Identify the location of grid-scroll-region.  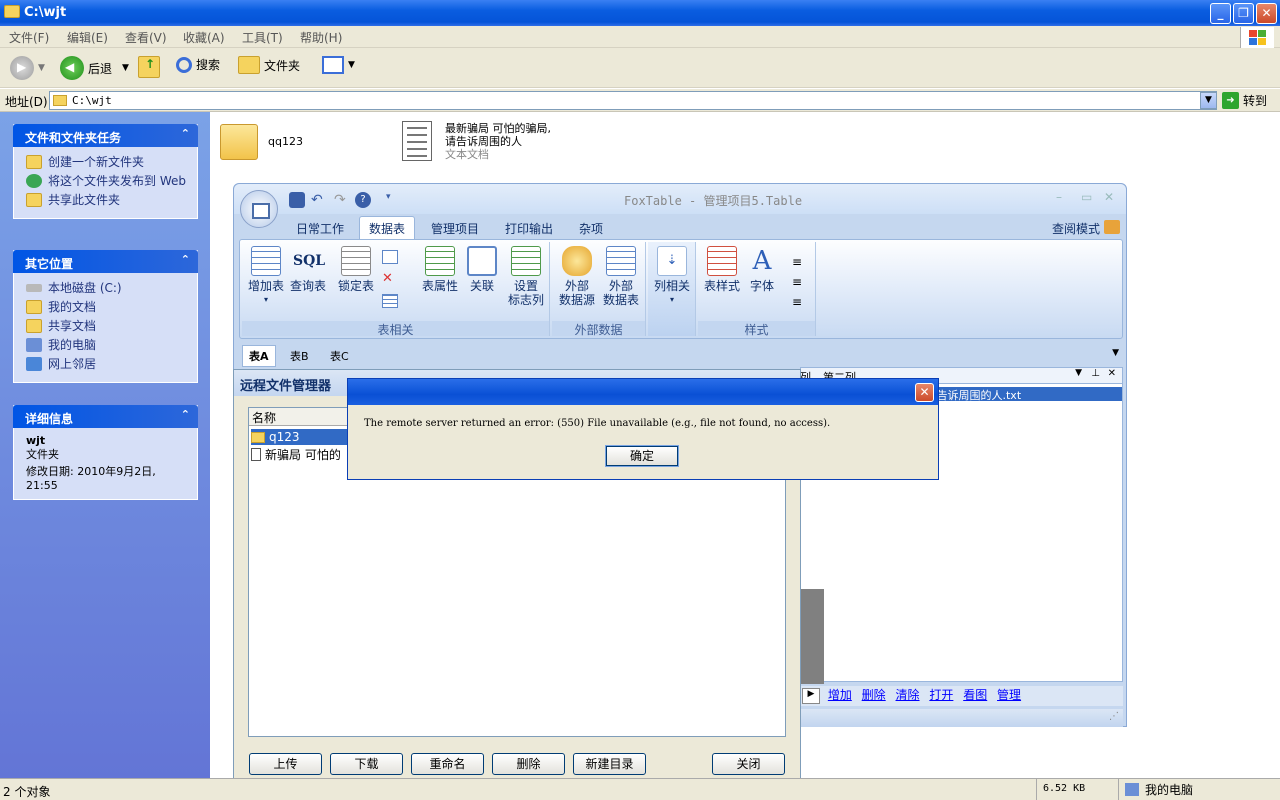
(812, 636).